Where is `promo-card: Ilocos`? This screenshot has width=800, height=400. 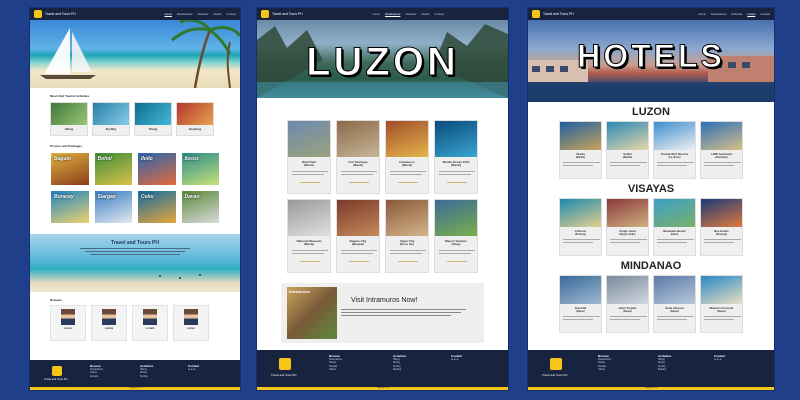
promo-card: Ilocos is located at coordinates (200, 169).